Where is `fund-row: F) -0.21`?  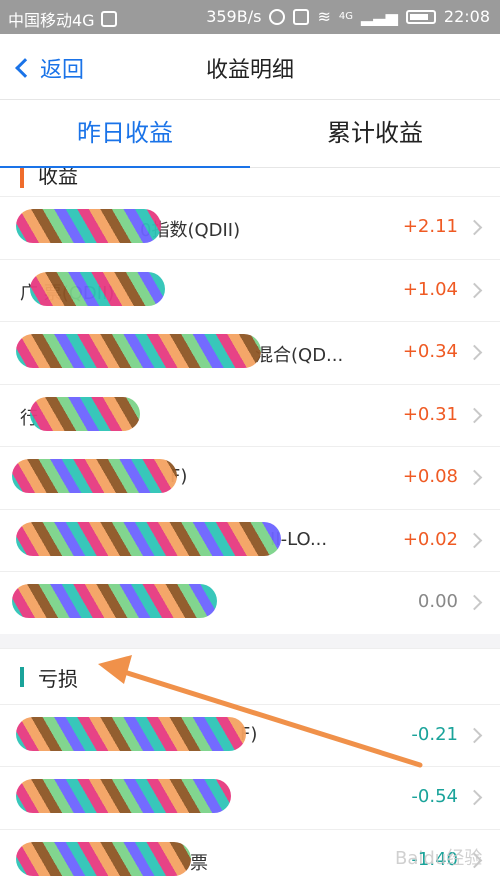 fund-row: F) -0.21 is located at coordinates (250, 734).